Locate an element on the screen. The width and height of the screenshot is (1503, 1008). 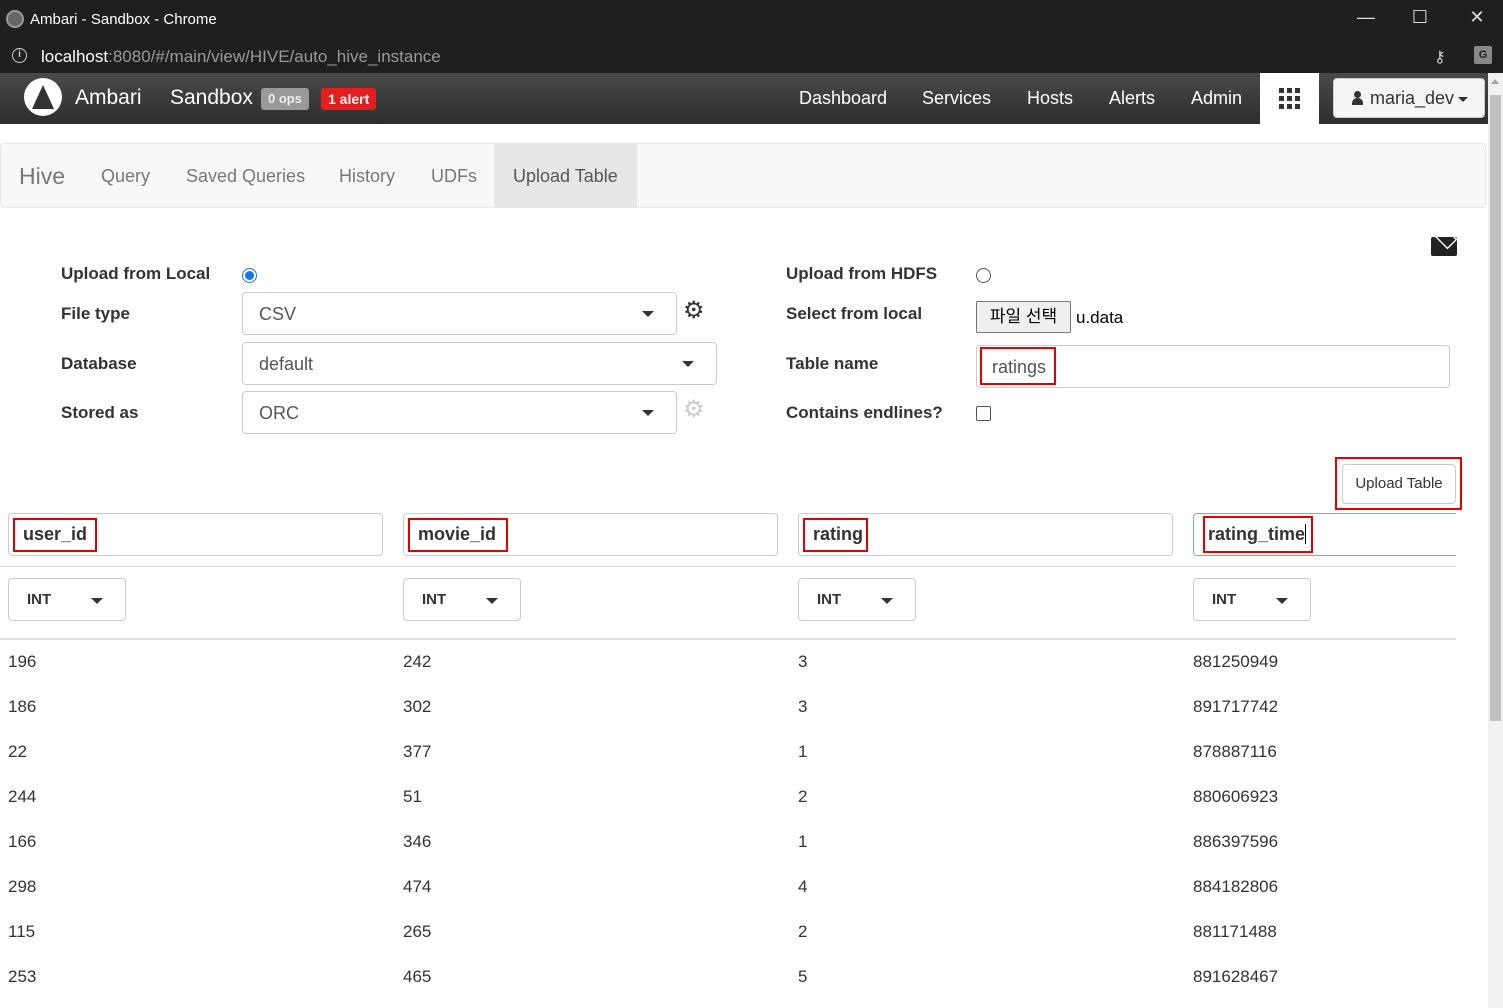
scrollbar-thumb is located at coordinates (1495, 408).